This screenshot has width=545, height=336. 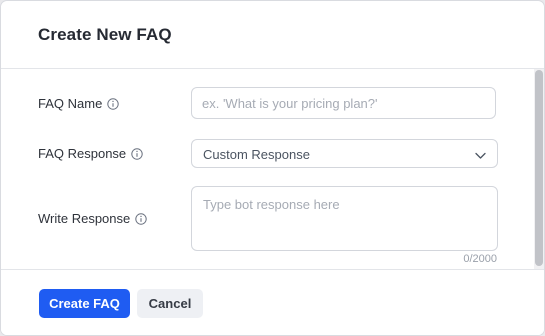 What do you see at coordinates (70, 103) in the screenshot?
I see `faq-name-label: FAQ Name` at bounding box center [70, 103].